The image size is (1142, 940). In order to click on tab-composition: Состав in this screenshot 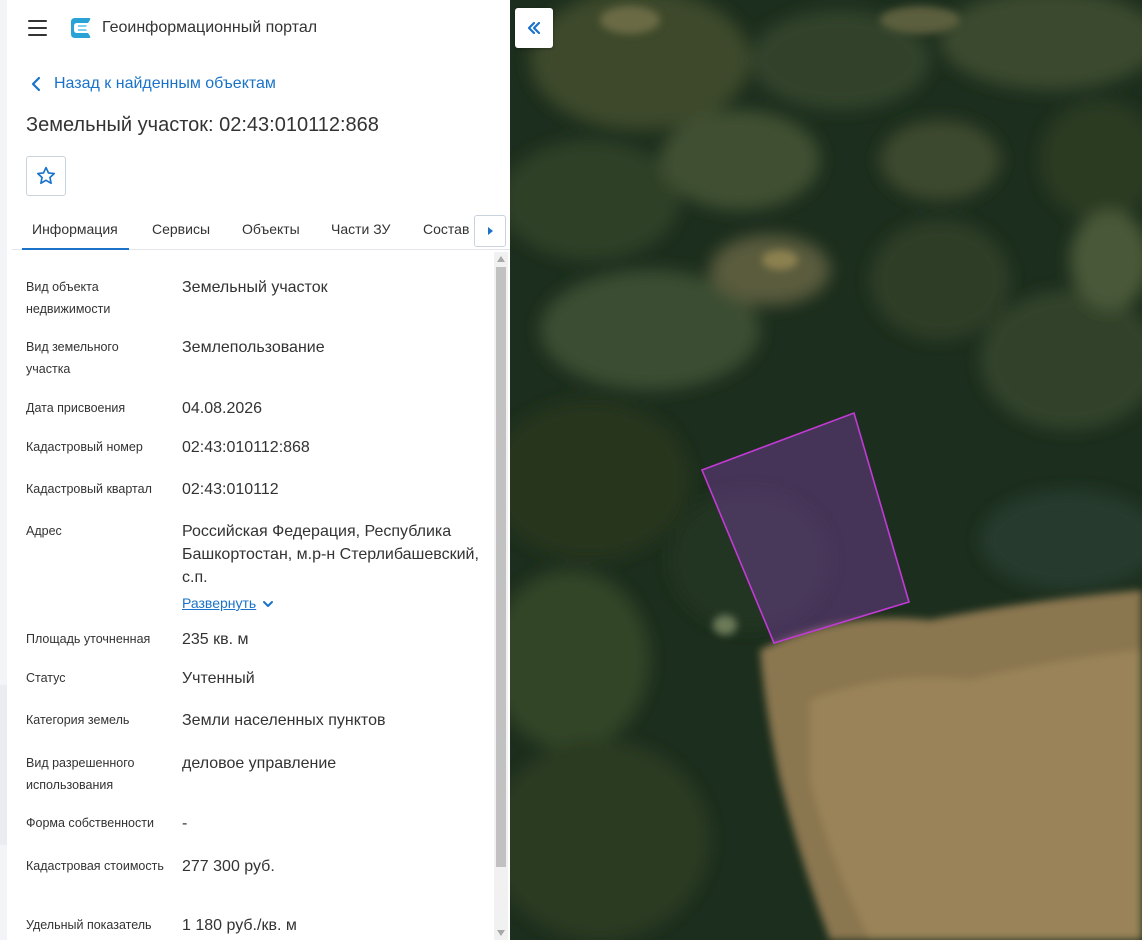, I will do `click(446, 230)`.